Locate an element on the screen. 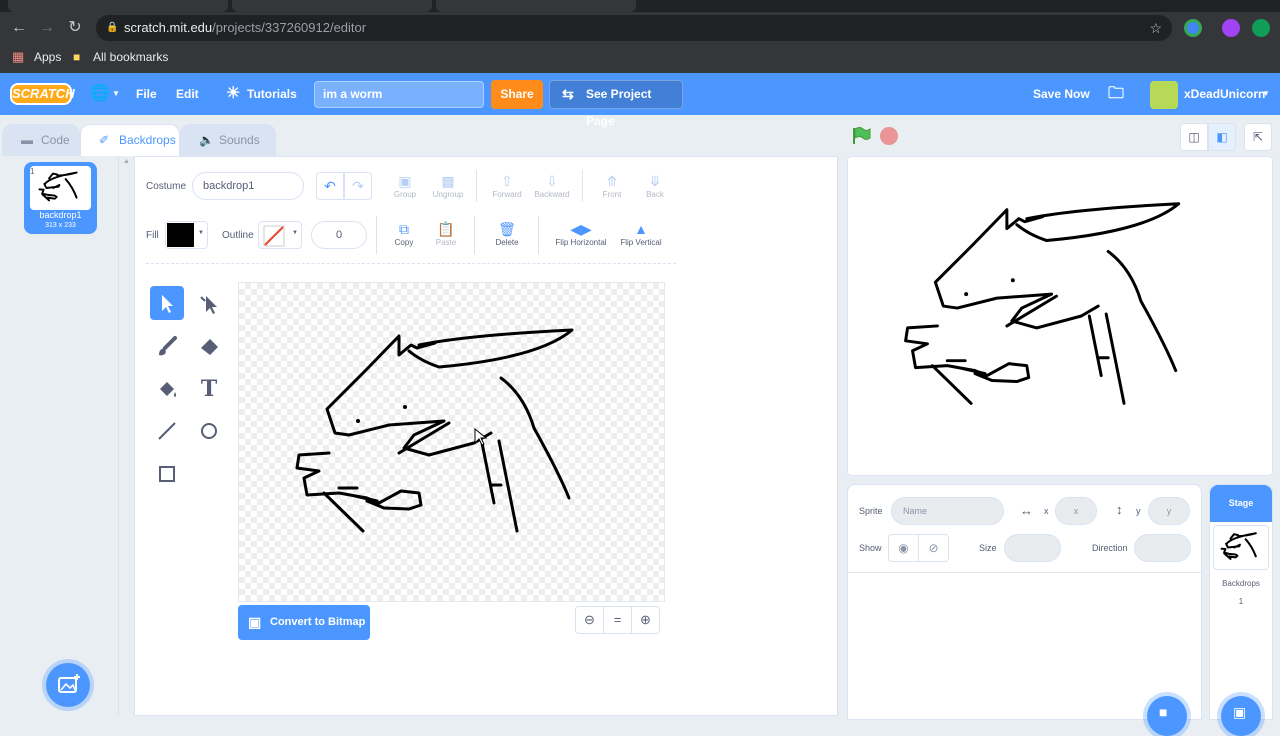  see-project-page-button: ⇆ See Project Page is located at coordinates (616, 104).